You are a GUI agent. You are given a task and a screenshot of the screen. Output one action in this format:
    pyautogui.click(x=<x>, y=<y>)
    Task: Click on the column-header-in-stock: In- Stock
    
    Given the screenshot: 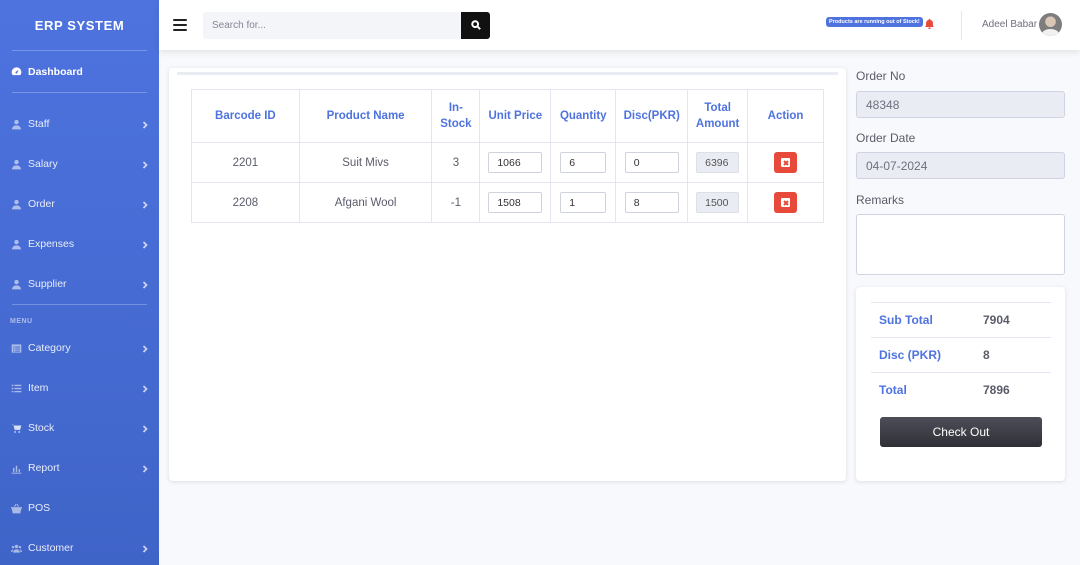 What is the action you would take?
    pyautogui.click(x=456, y=116)
    